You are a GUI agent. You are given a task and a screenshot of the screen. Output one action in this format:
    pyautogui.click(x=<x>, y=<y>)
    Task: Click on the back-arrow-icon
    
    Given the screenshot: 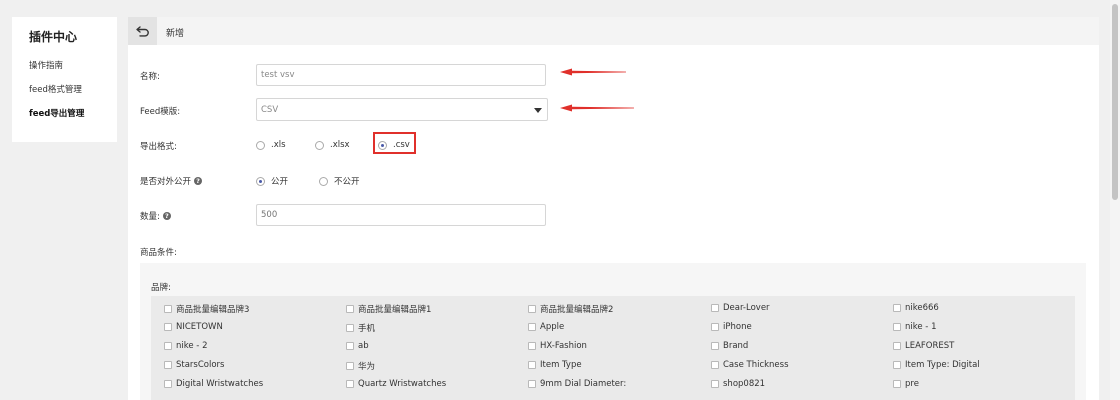 What is the action you would take?
    pyautogui.click(x=142, y=31)
    